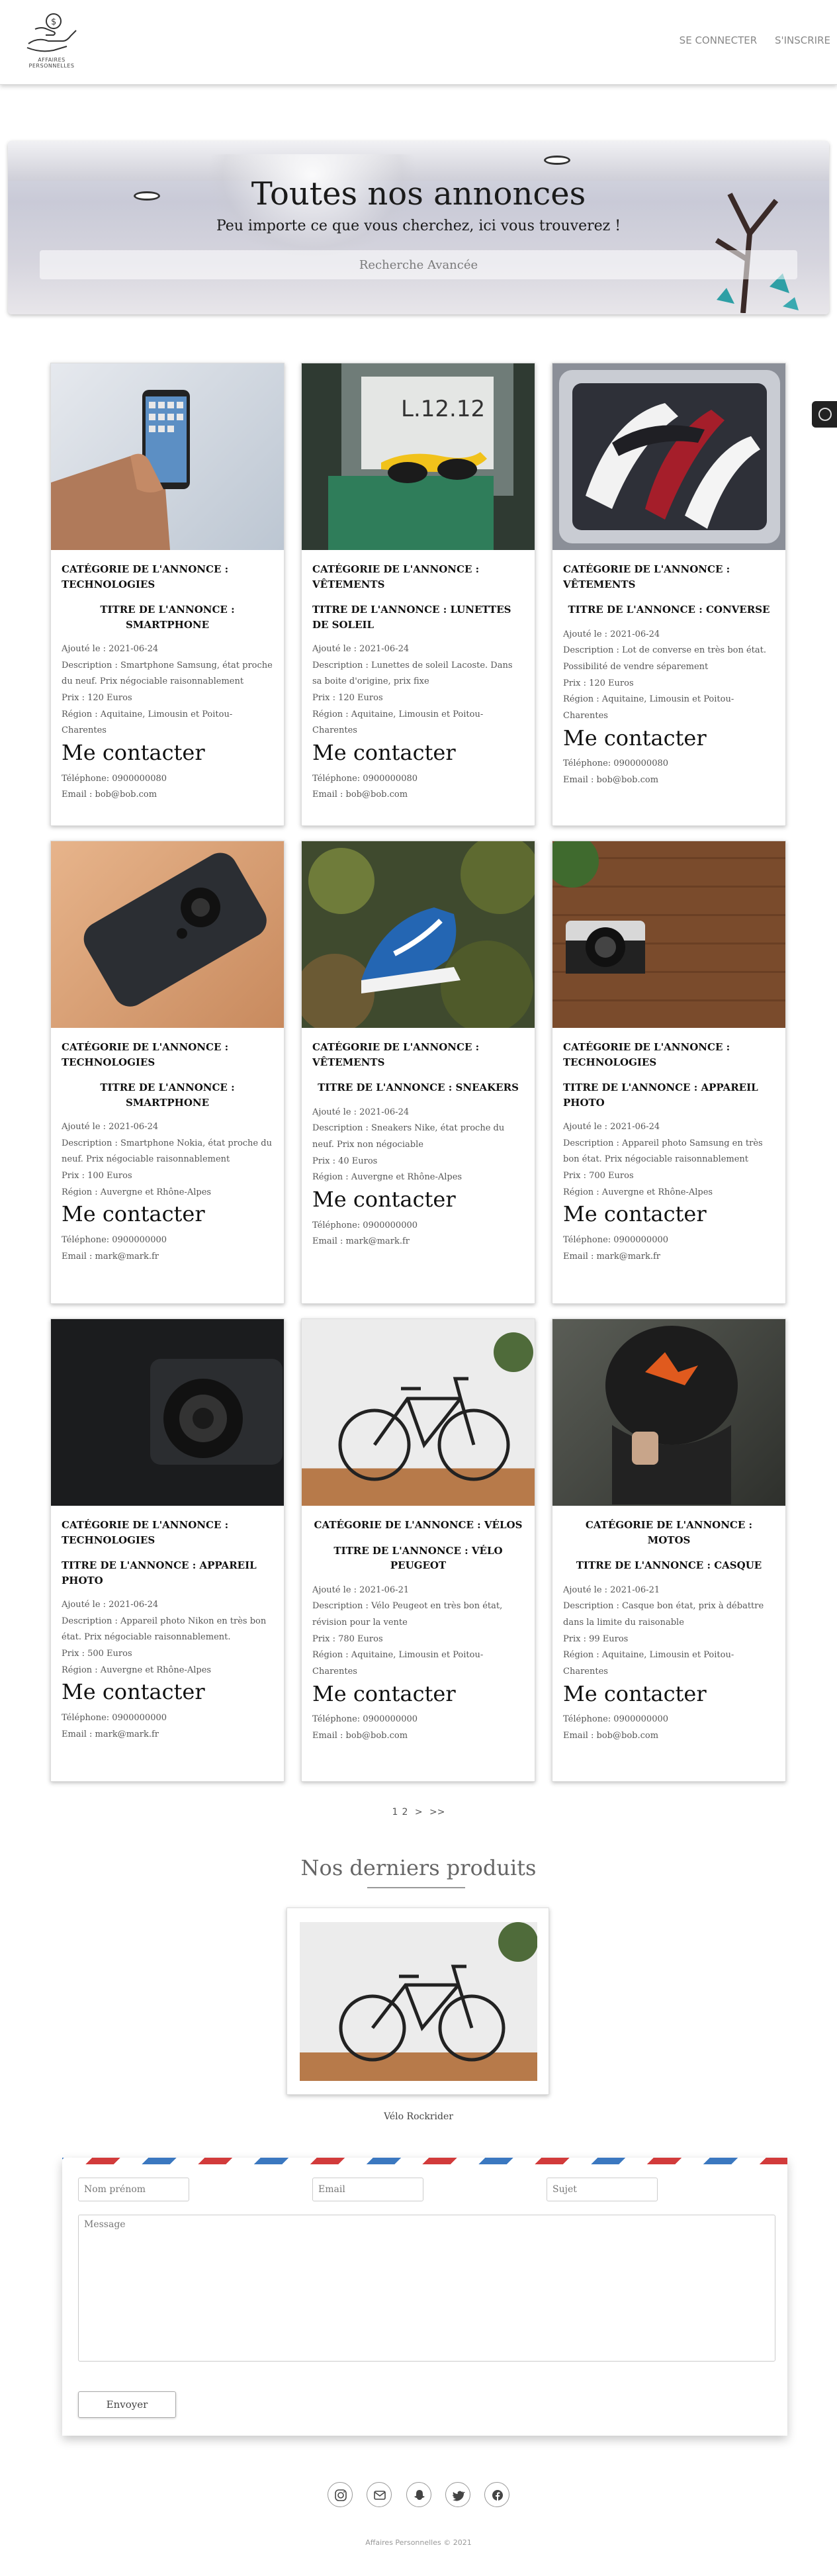 The image size is (837, 2576). Describe the element at coordinates (51, 63) in the screenshot. I see `logo-text: AFFAIRES PERSONNELLES` at that location.